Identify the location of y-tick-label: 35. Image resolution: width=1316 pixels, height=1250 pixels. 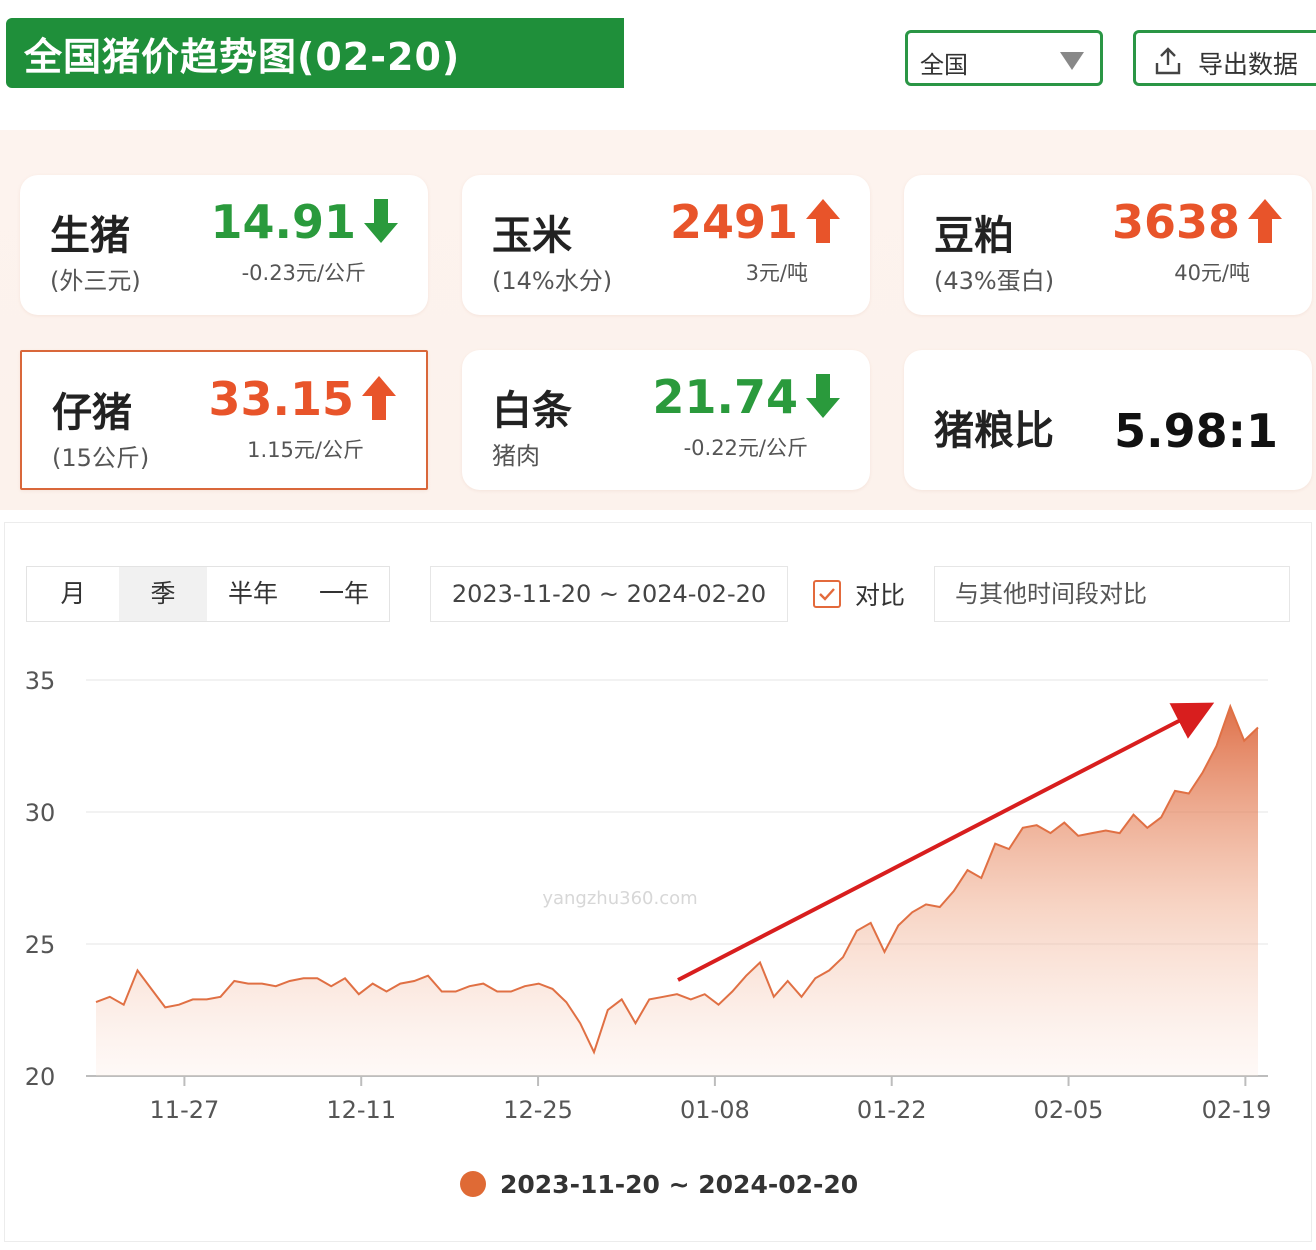
(40, 681).